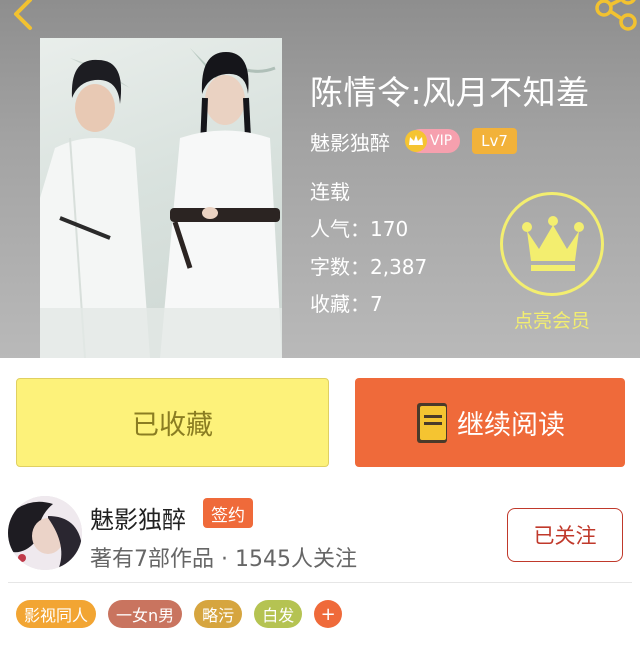 This screenshot has width=640, height=653. What do you see at coordinates (432, 422) in the screenshot?
I see `book-icon` at bounding box center [432, 422].